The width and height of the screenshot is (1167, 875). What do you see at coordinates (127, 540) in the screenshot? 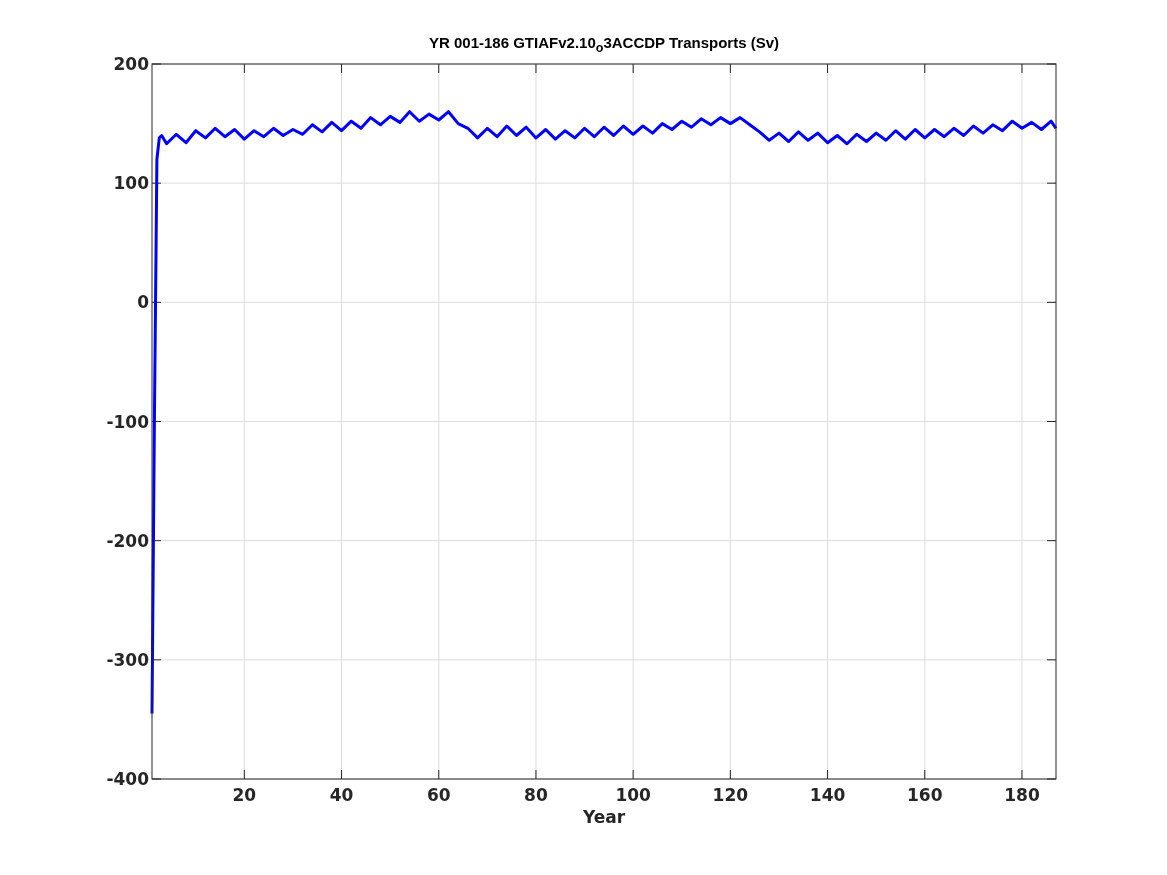
I see `y-tick-label: -200` at bounding box center [127, 540].